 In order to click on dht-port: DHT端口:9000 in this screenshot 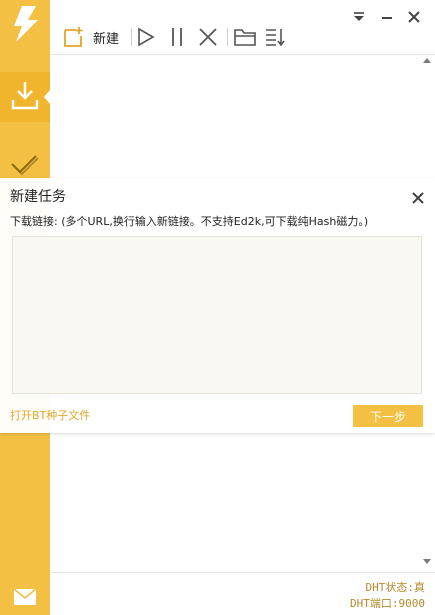, I will do `click(387, 603)`.